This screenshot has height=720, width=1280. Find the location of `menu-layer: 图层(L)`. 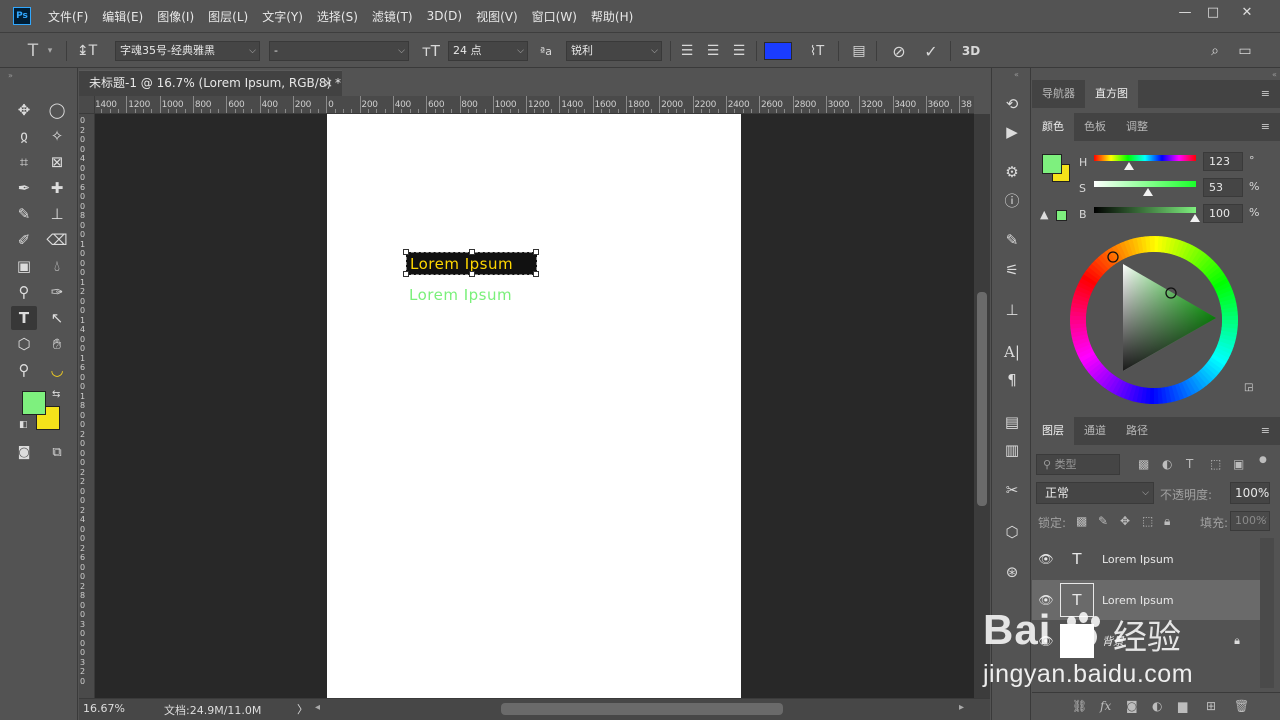

menu-layer: 图层(L) is located at coordinates (228, 16).